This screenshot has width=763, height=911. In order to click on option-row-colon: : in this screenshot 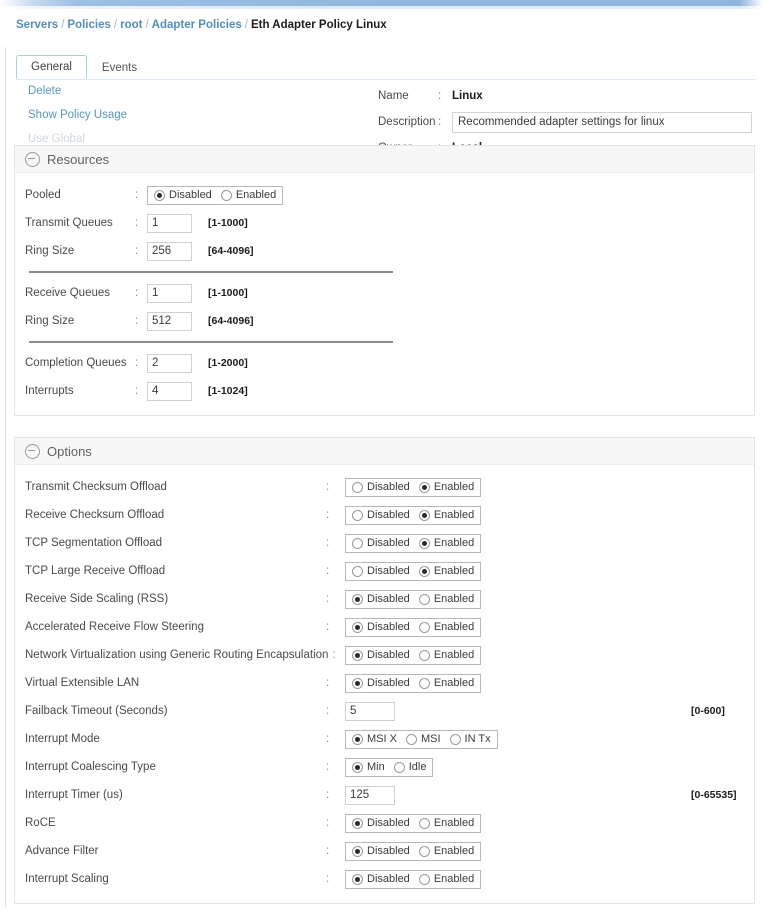, I will do `click(334, 655)`.